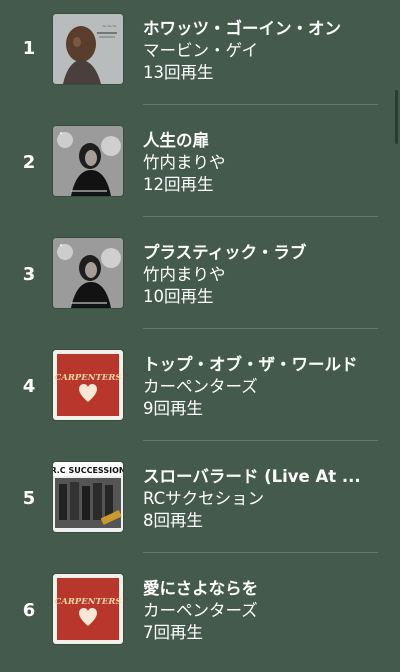 The image size is (400, 672). I want to click on track-title: プラスティック・ラブ, so click(225, 252).